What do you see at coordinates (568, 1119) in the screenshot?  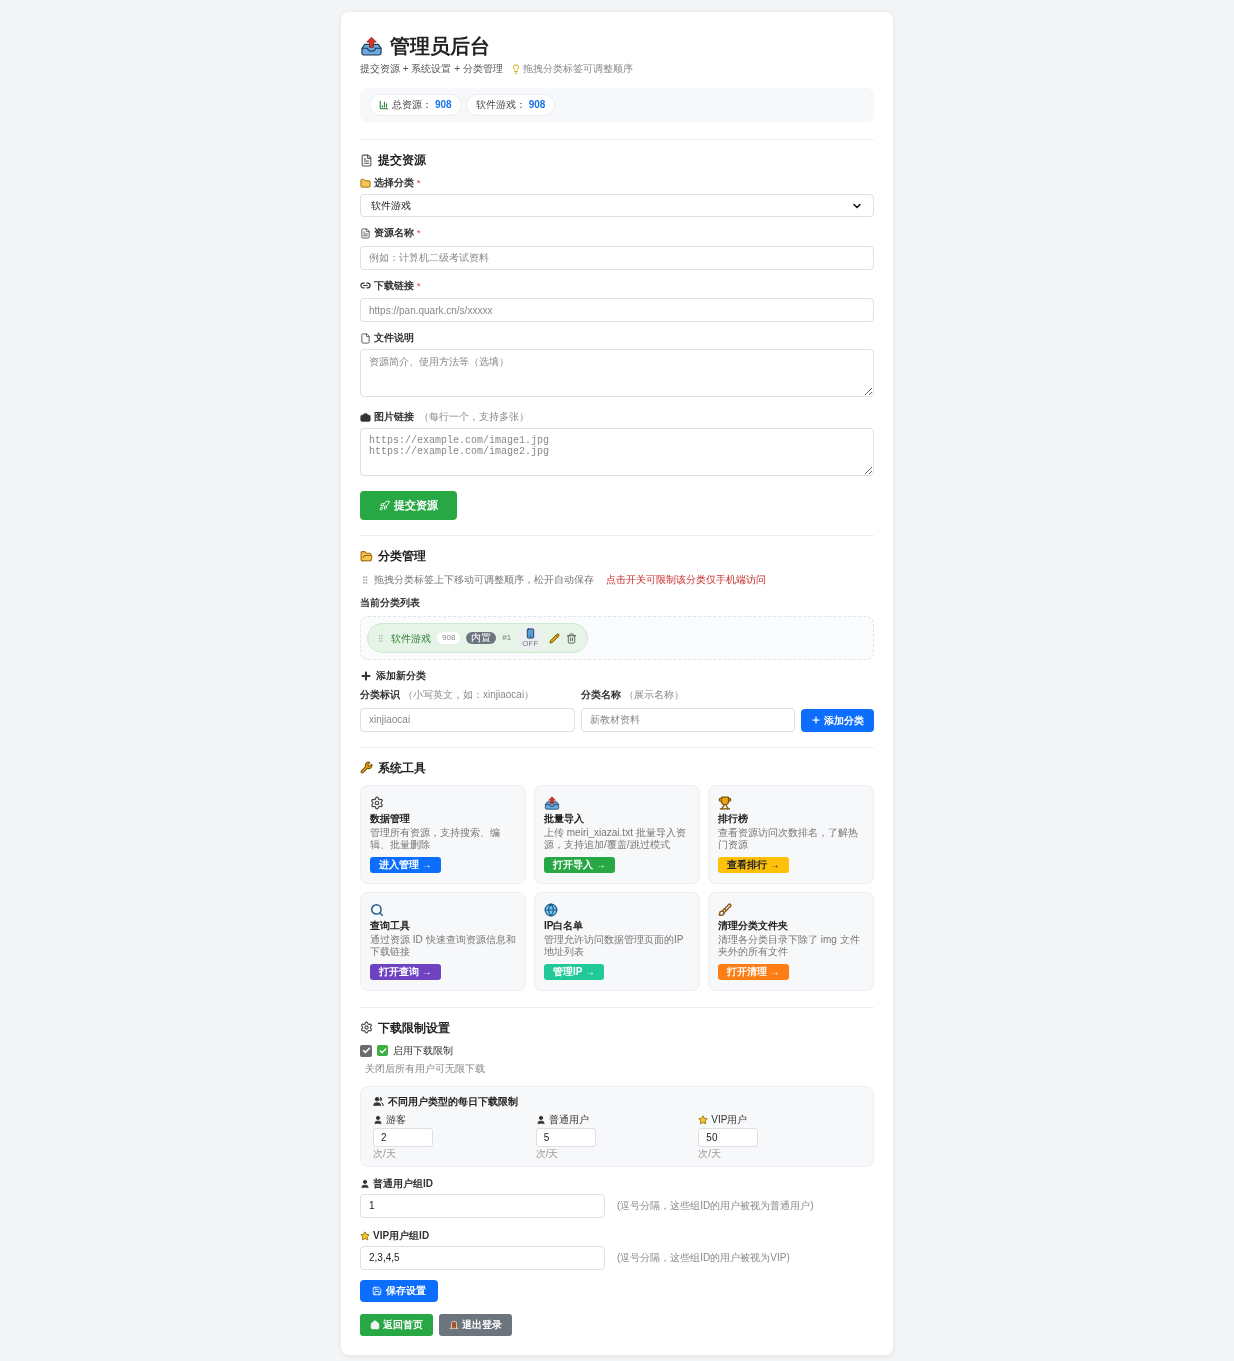 I see `limit-label: 普通用户` at bounding box center [568, 1119].